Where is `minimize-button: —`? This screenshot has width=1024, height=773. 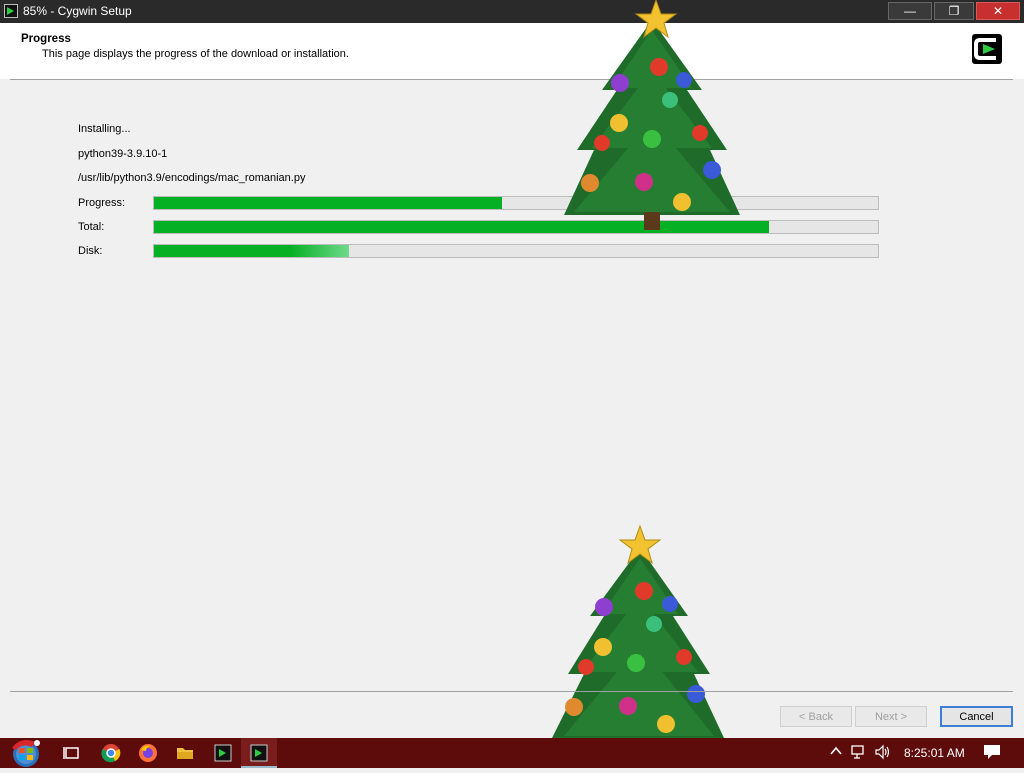
minimize-button: — is located at coordinates (910, 11).